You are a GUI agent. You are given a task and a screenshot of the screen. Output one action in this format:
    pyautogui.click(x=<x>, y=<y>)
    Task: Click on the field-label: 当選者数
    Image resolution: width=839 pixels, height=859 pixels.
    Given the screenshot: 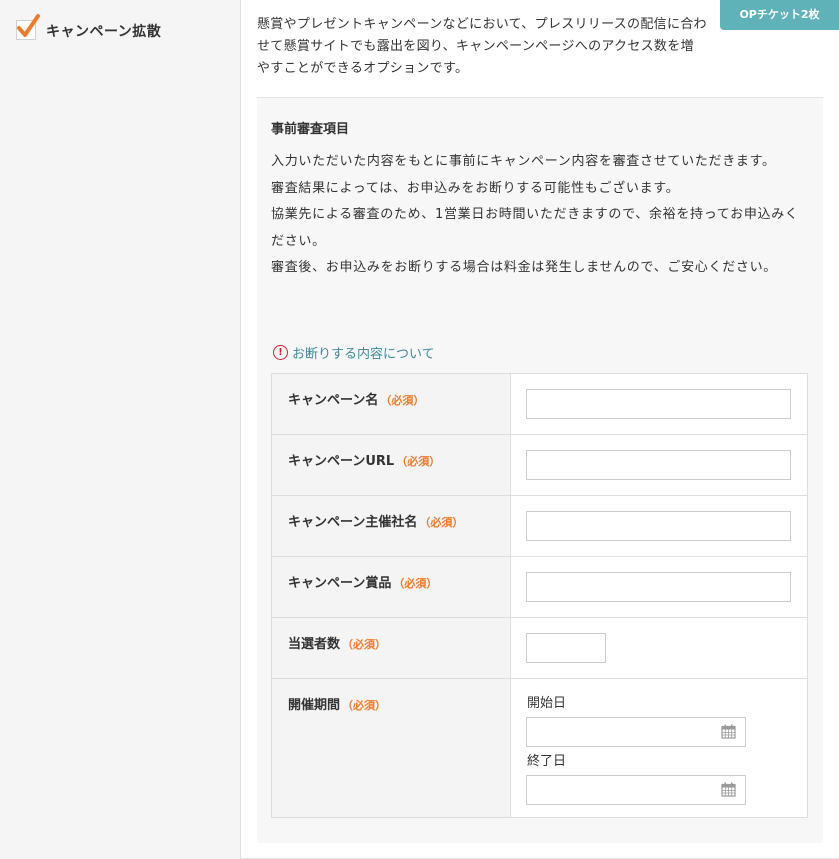 What is the action you would take?
    pyautogui.click(x=314, y=644)
    